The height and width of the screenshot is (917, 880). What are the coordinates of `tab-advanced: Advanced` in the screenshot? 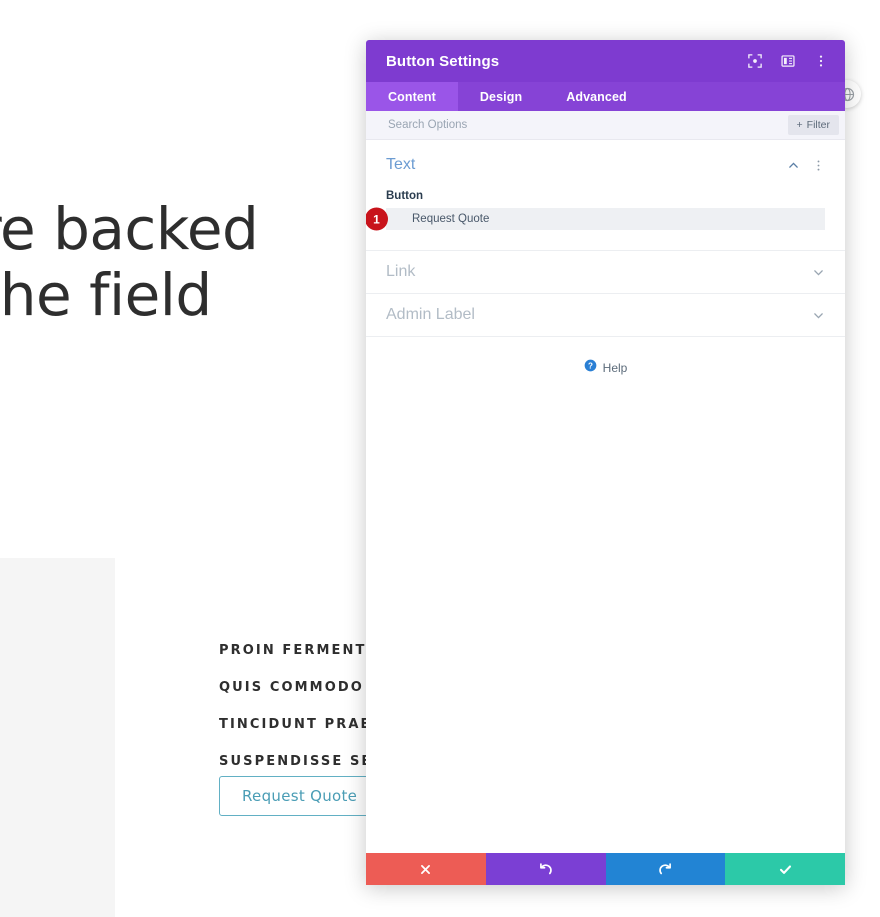 It's located at (596, 96).